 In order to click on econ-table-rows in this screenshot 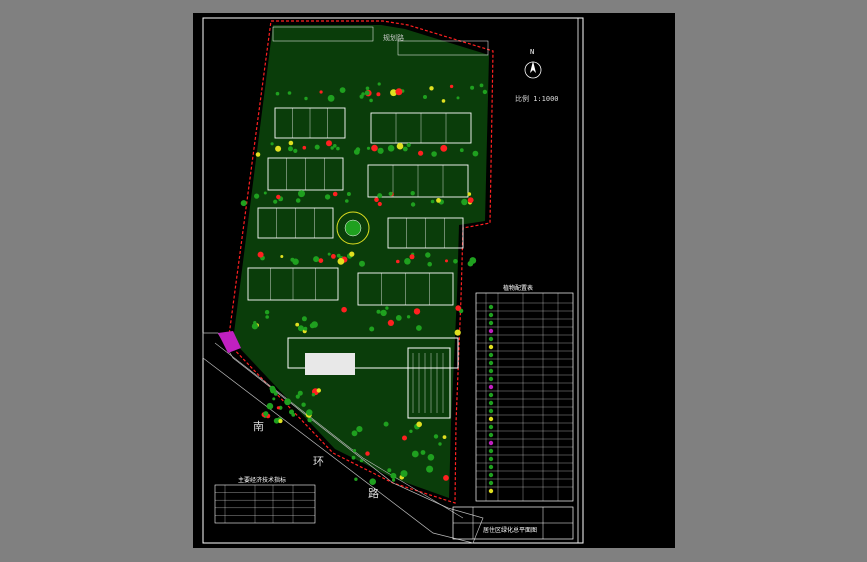, I will do `click(265, 504)`.